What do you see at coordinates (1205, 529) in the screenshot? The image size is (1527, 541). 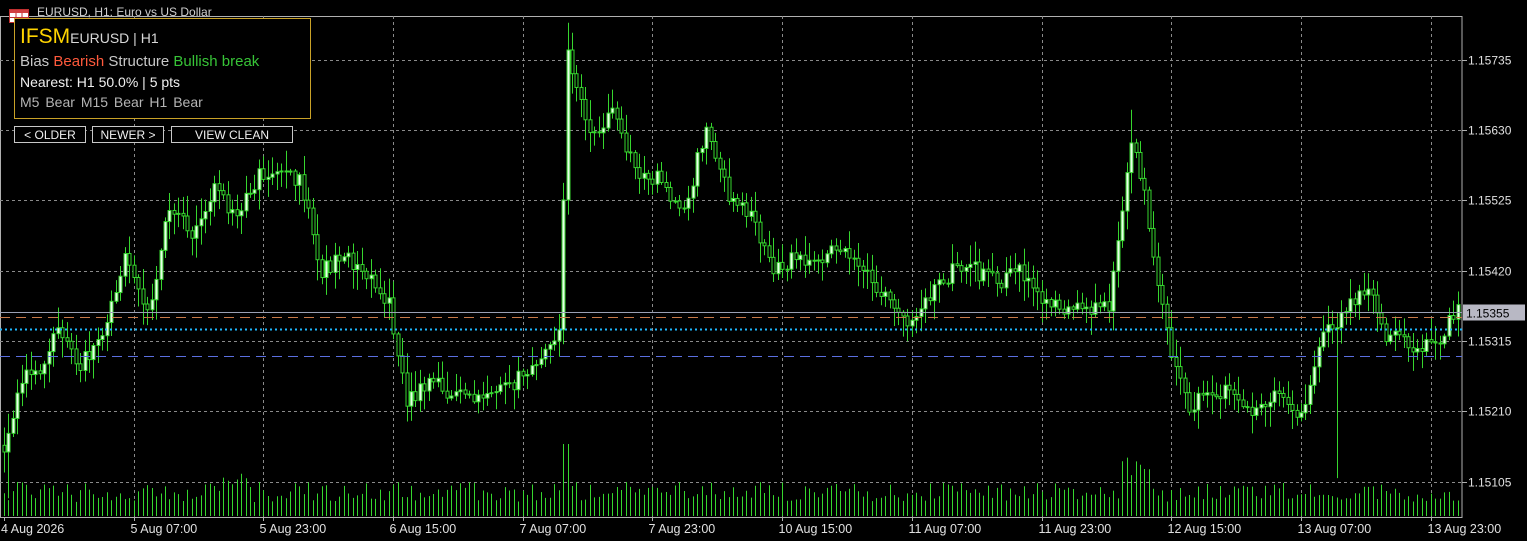 I see `x-tick-label: 12 Aug 15:00` at bounding box center [1205, 529].